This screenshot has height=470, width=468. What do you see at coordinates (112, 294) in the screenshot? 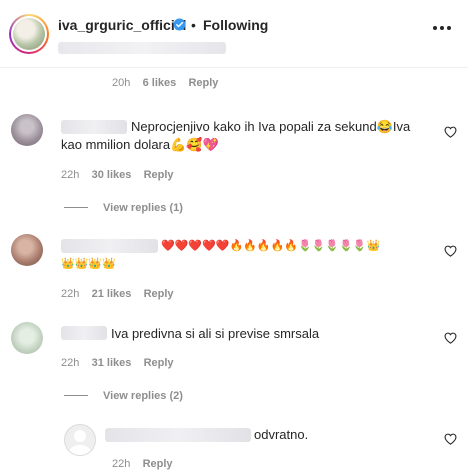
I see `comment-likes: 21 likes` at bounding box center [112, 294].